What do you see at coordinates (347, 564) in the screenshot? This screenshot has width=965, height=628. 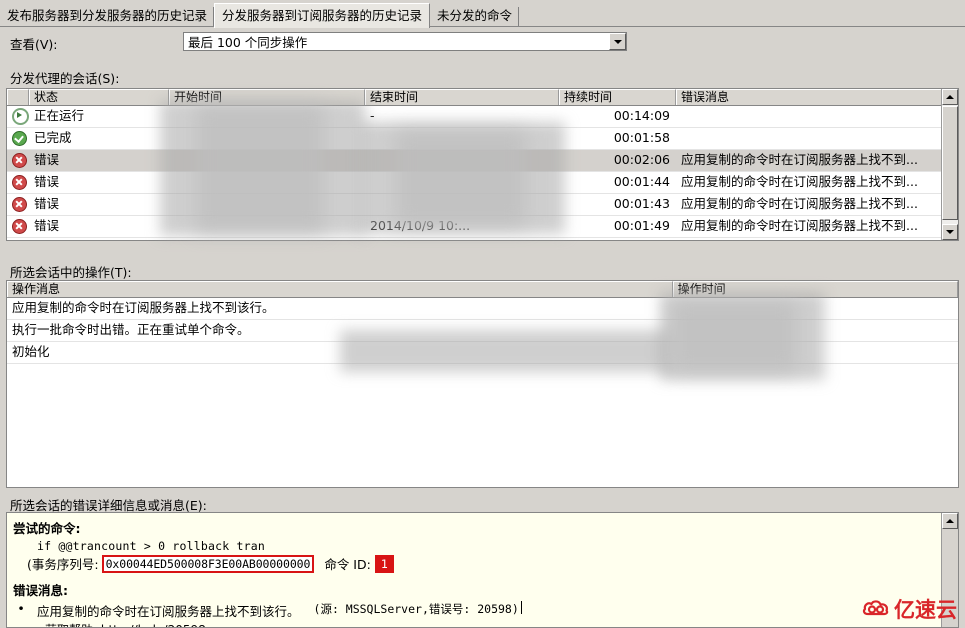 I see `command-id-label: 命令 ID:` at bounding box center [347, 564].